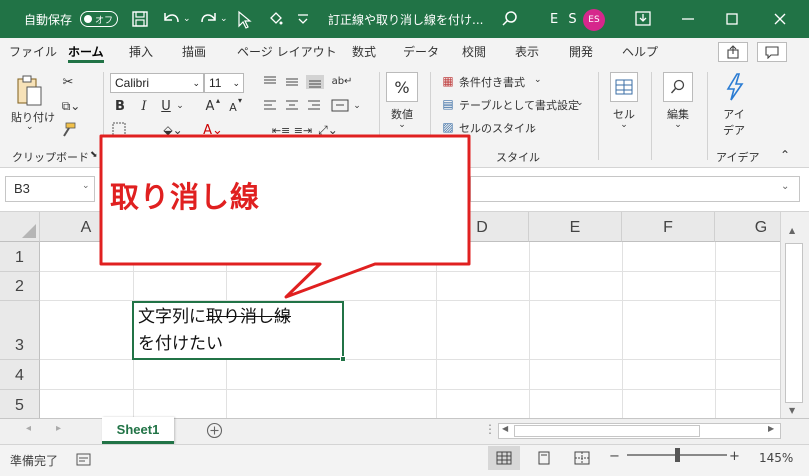 The width and height of the screenshot is (809, 476). I want to click on column-header: E, so click(575, 227).